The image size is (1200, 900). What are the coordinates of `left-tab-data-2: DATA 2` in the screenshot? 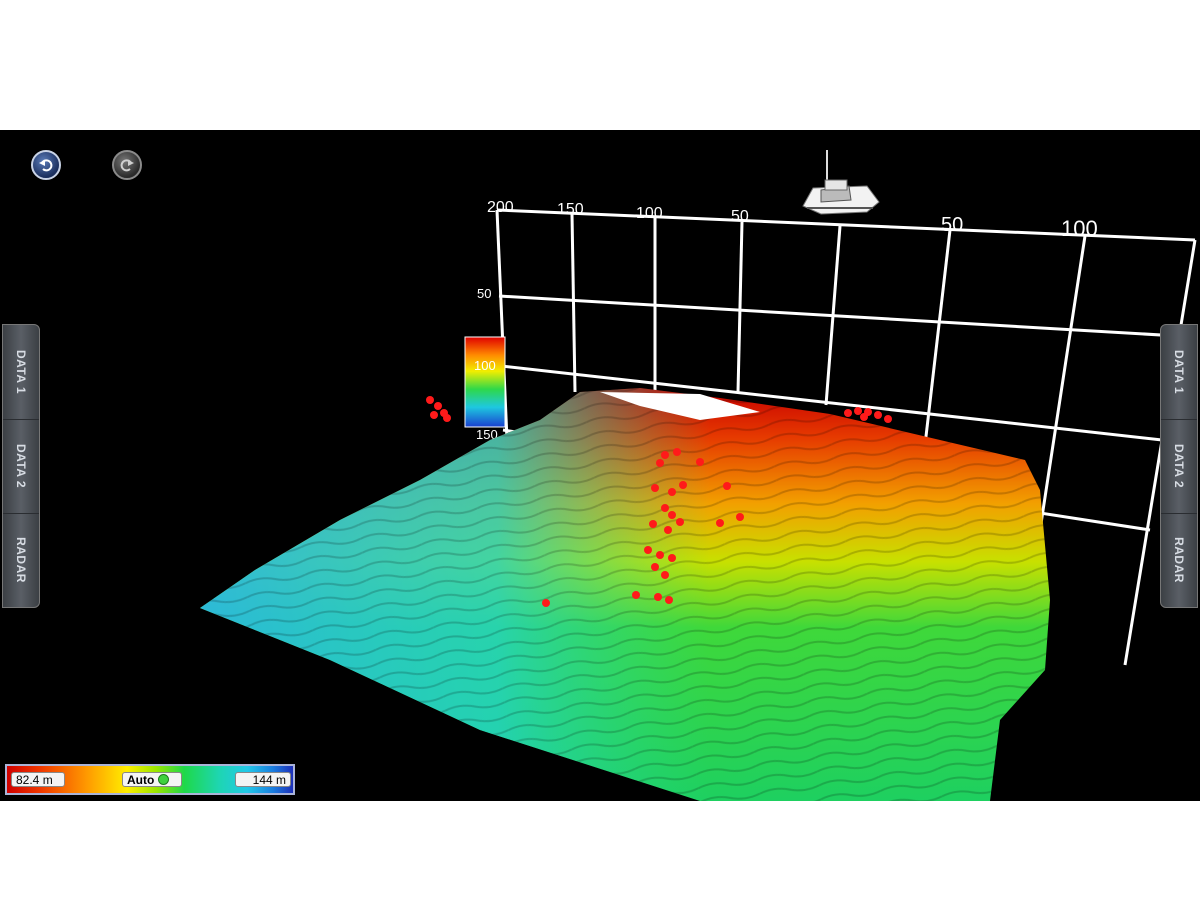 It's located at (21, 466).